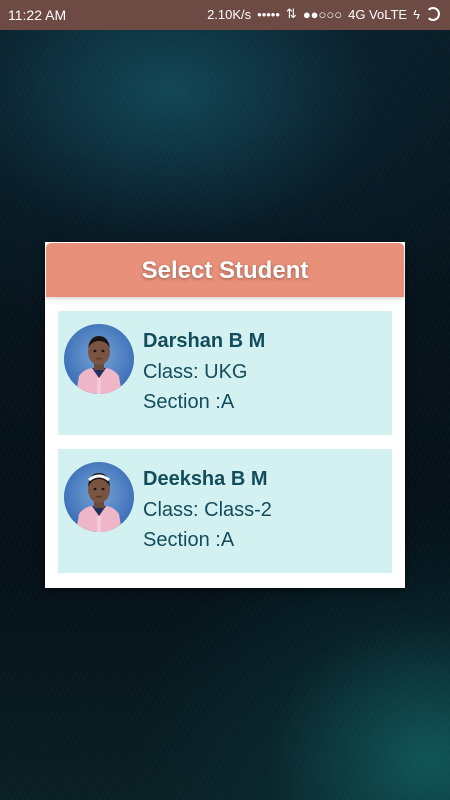  What do you see at coordinates (433, 14) in the screenshot?
I see `battery-icon` at bounding box center [433, 14].